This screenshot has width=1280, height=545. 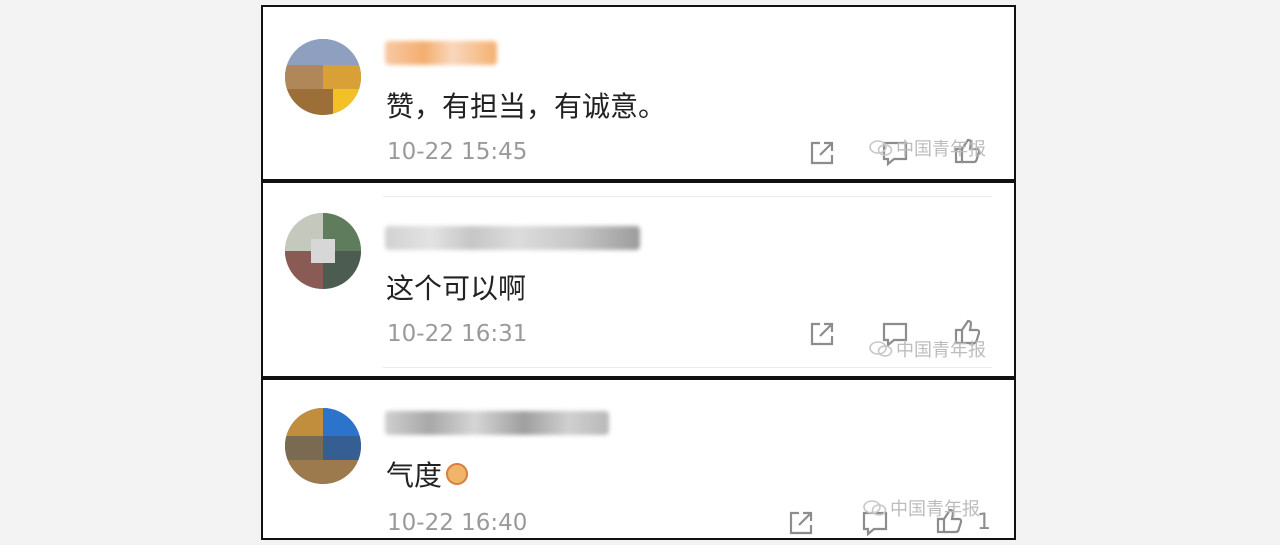 What do you see at coordinates (457, 474) in the screenshot?
I see `fist-emoji-icon` at bounding box center [457, 474].